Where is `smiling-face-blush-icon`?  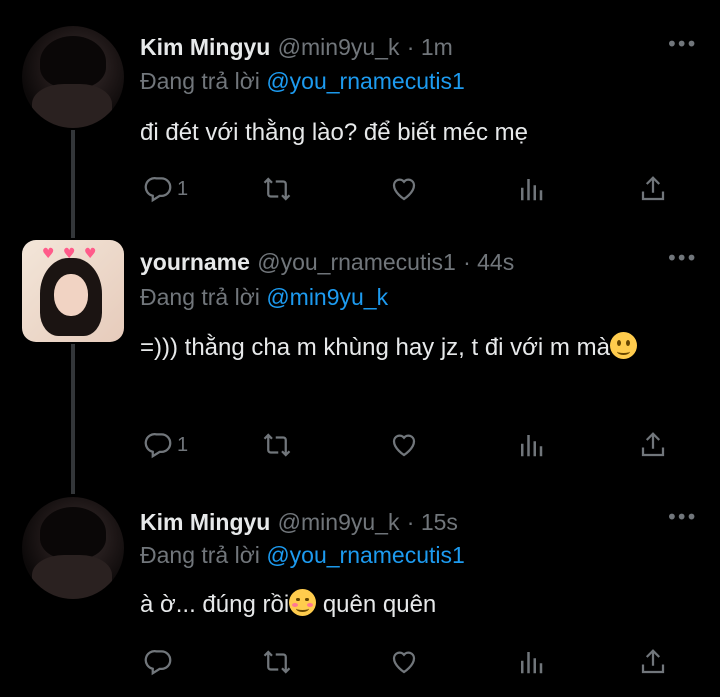 smiling-face-blush-icon is located at coordinates (303, 602).